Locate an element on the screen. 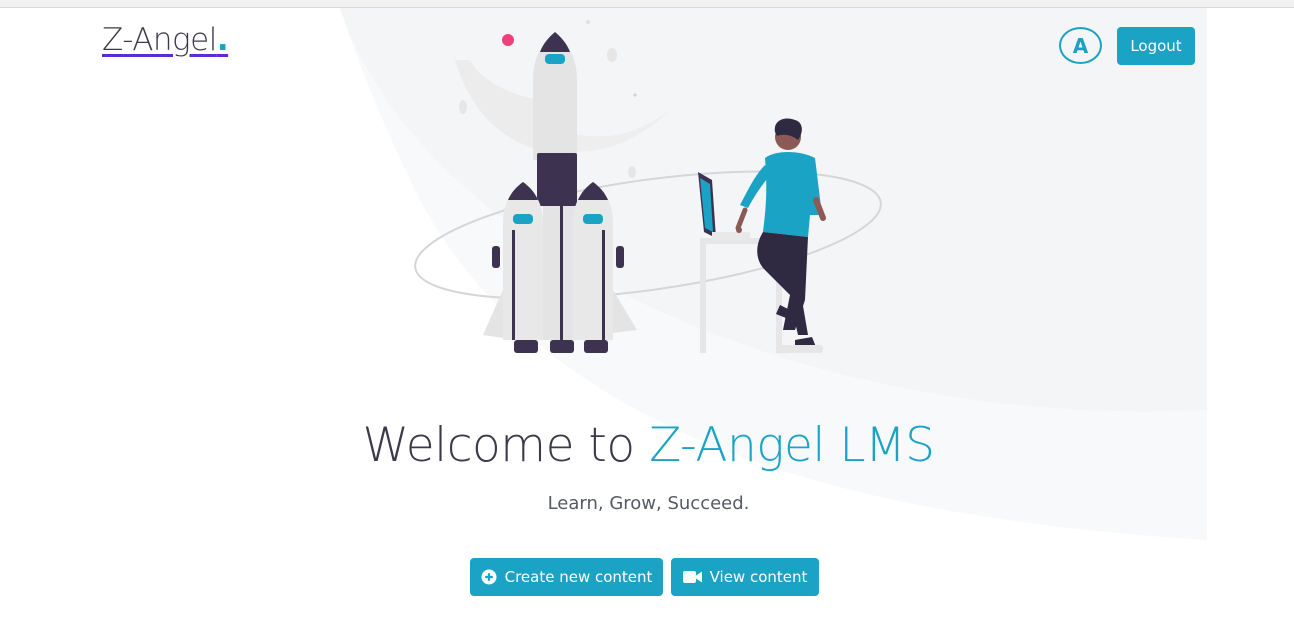  view-content-label: View content is located at coordinates (758, 577).